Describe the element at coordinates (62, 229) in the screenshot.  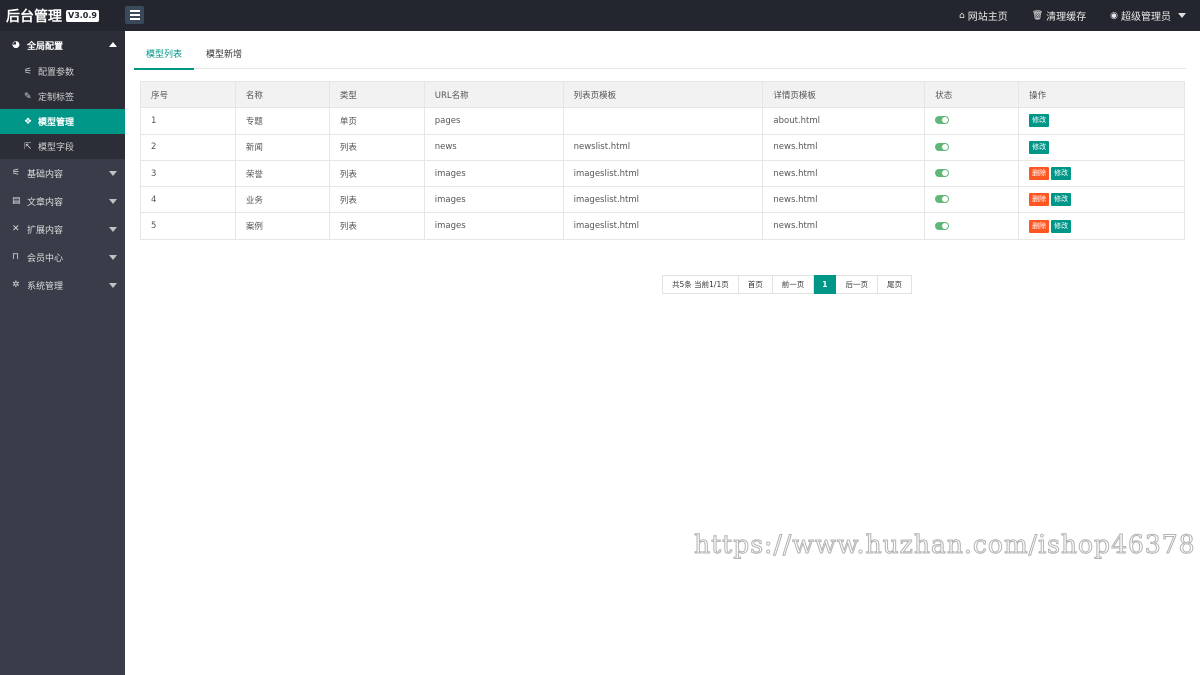
I see `sidebar-group-extended-content: ✕ 扩展内容` at that location.